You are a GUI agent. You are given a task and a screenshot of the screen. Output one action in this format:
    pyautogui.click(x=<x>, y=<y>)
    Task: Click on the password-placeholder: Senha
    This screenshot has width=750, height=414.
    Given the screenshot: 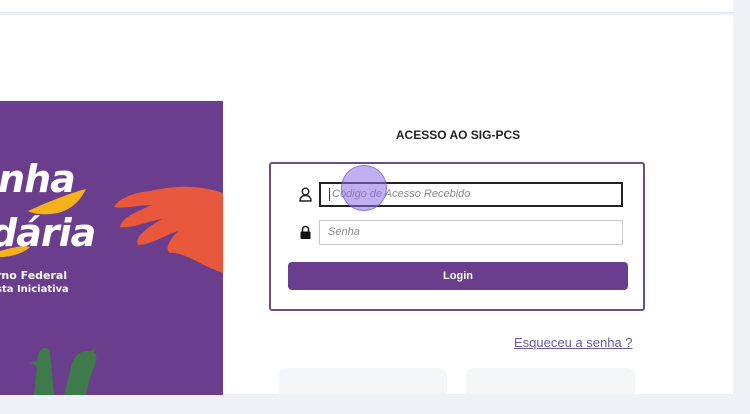 What is the action you would take?
    pyautogui.click(x=344, y=232)
    